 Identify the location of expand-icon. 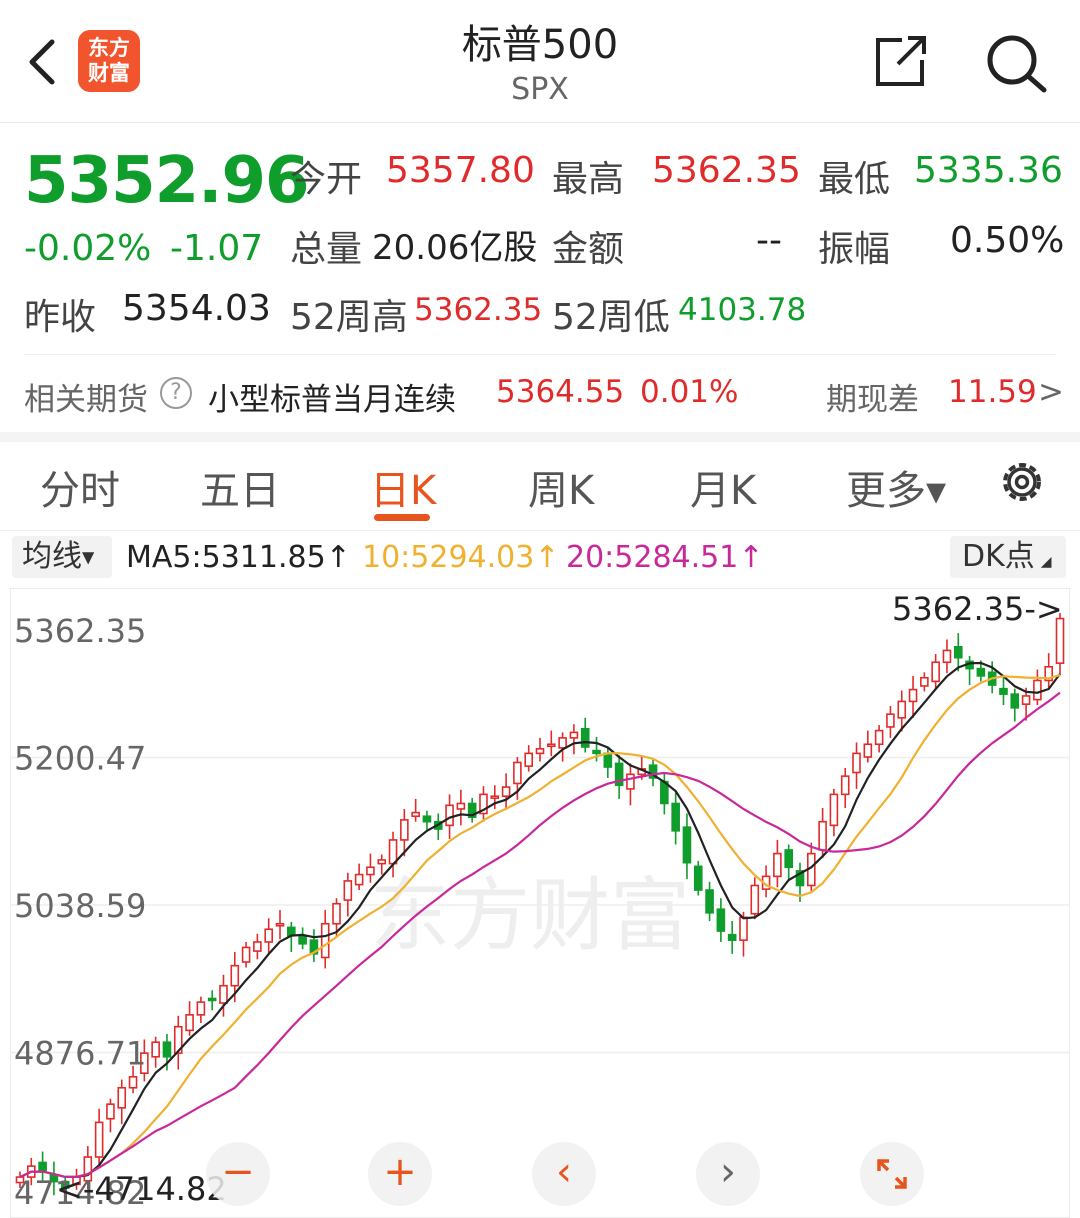
(892, 1174).